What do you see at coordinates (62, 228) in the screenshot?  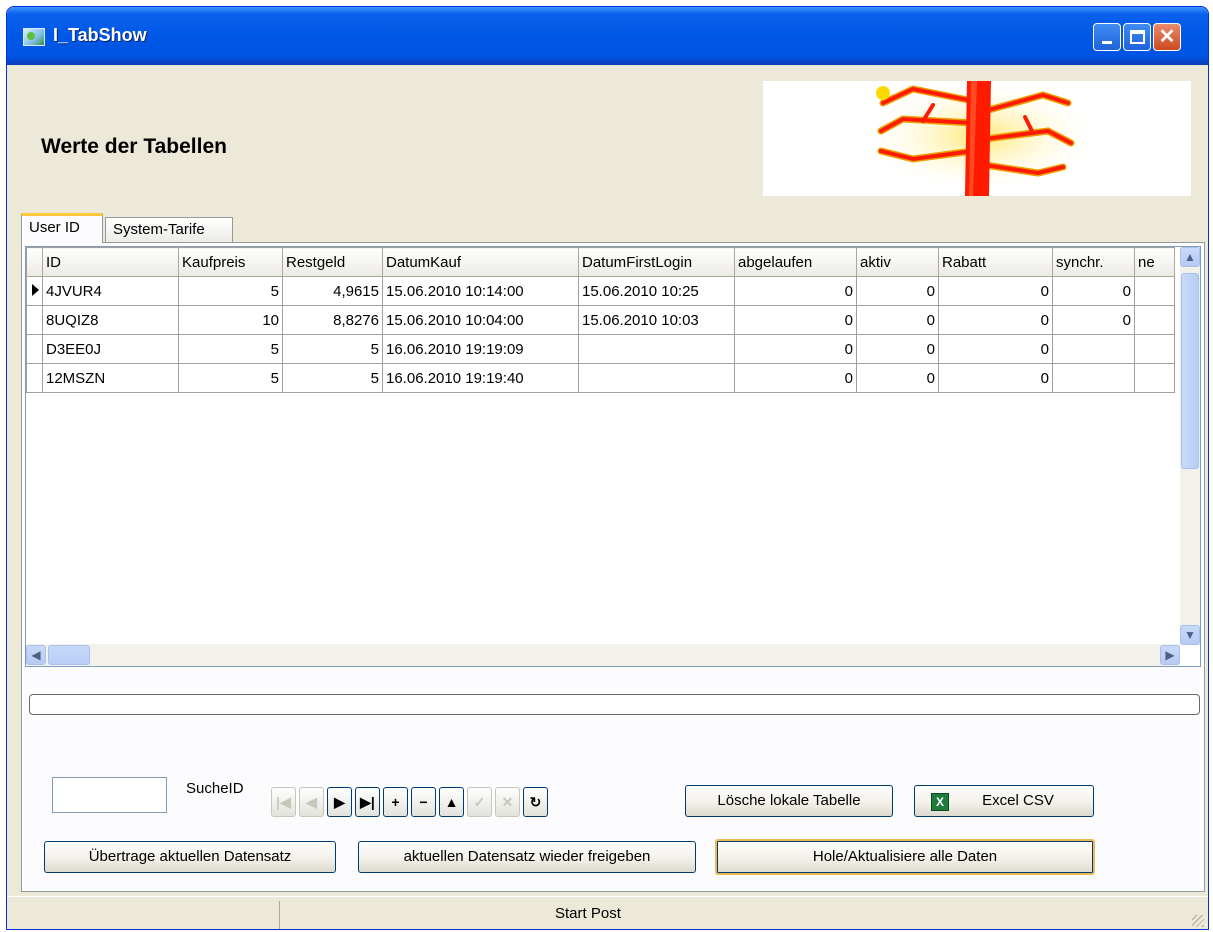 I see `tab-user-id: User ID` at bounding box center [62, 228].